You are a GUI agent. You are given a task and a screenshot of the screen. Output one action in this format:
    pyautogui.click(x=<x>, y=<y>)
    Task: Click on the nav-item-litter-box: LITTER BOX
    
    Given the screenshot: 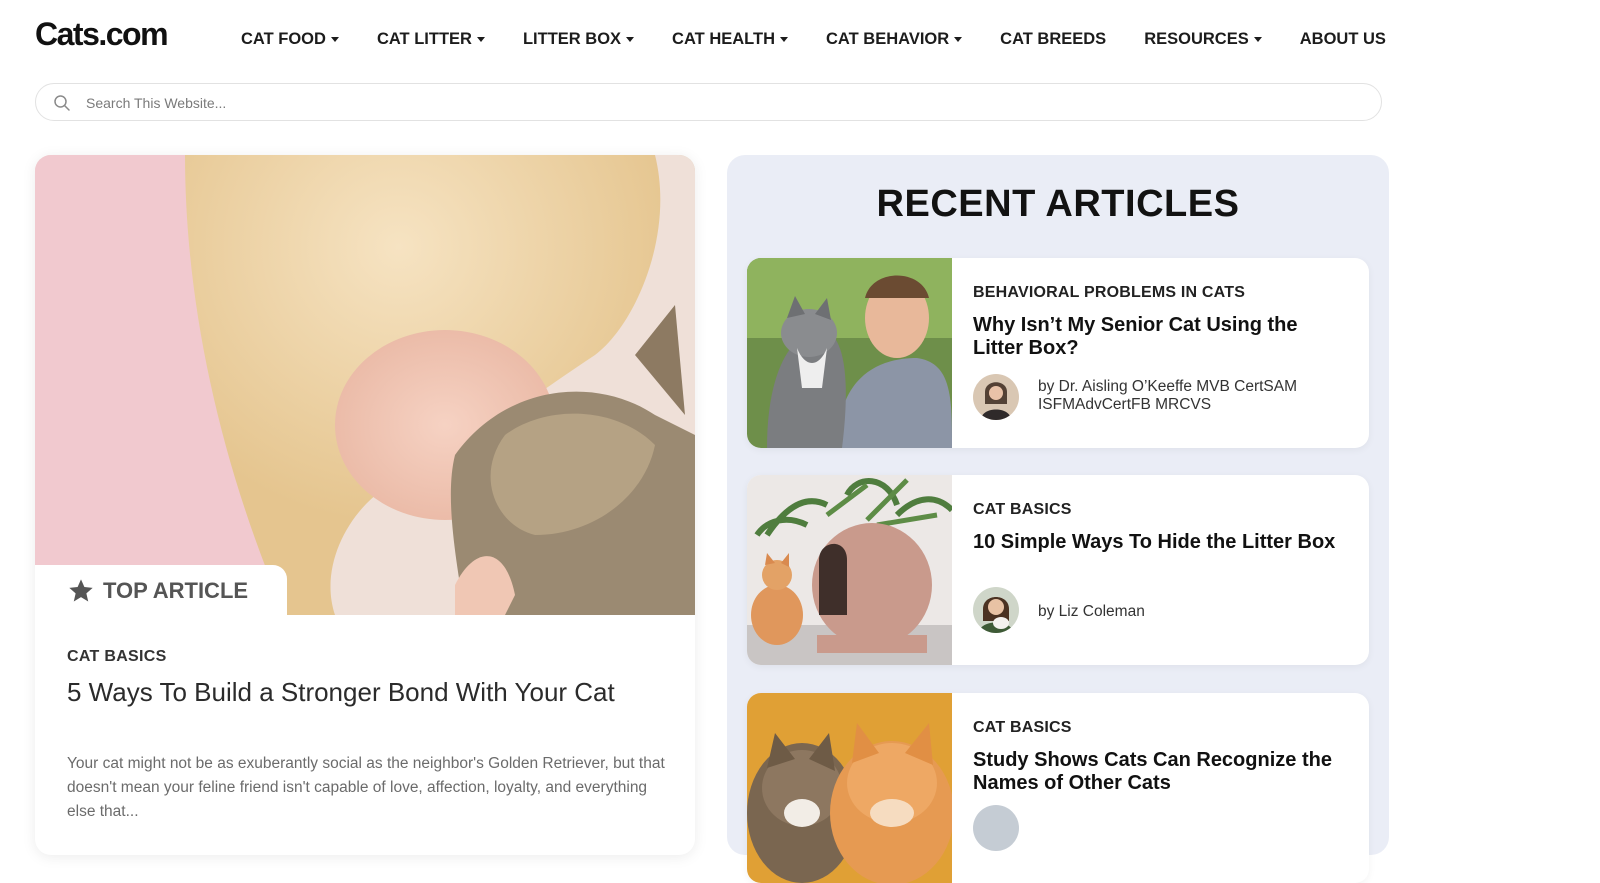 What is the action you would take?
    pyautogui.click(x=578, y=39)
    